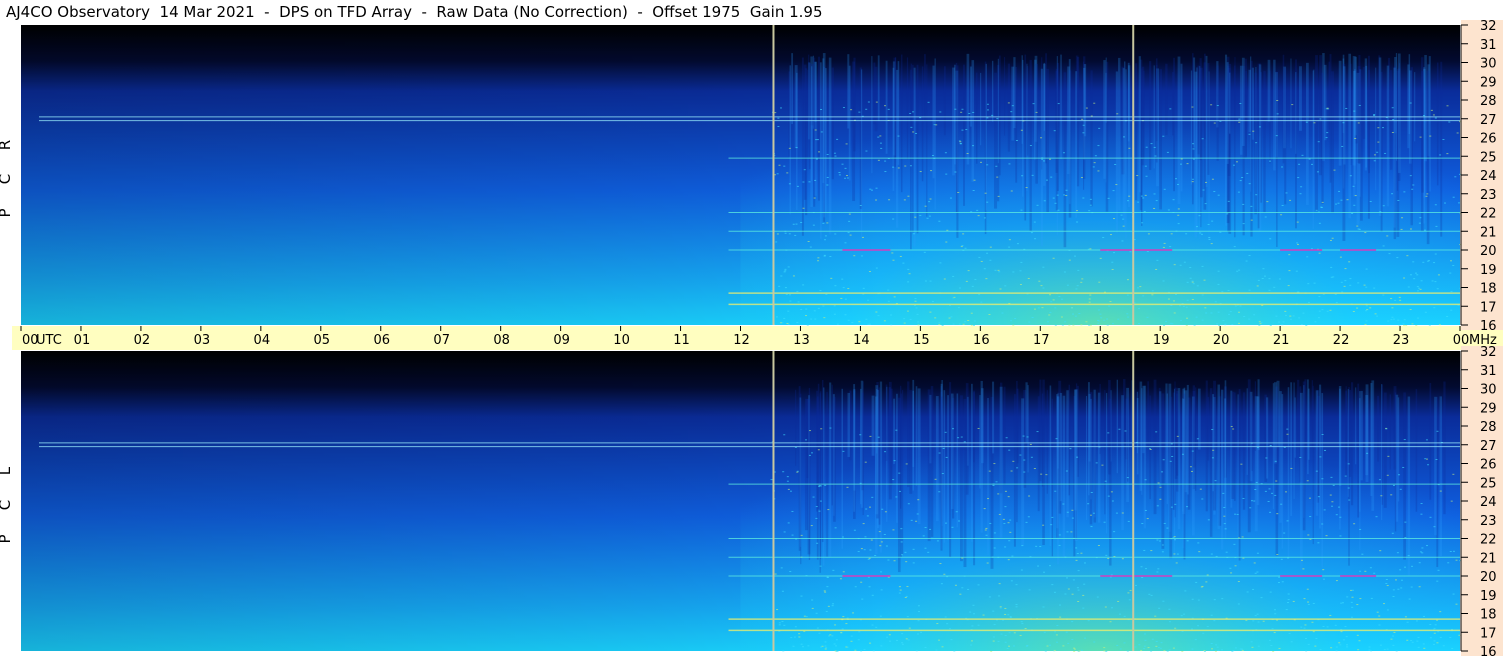 This screenshot has height=672, width=1503. I want to click on y-tick-label: 20, so click(1488, 251).